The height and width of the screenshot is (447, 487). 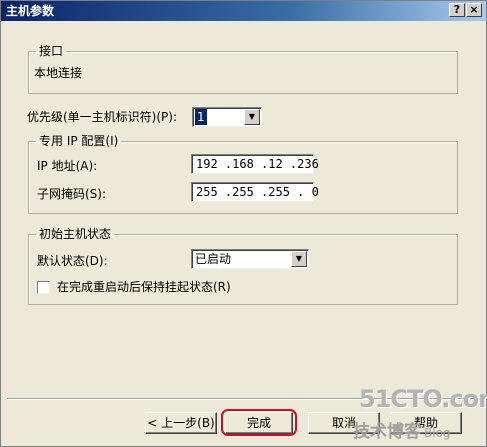 What do you see at coordinates (58, 73) in the screenshot?
I see `interface-name: 本地连接` at bounding box center [58, 73].